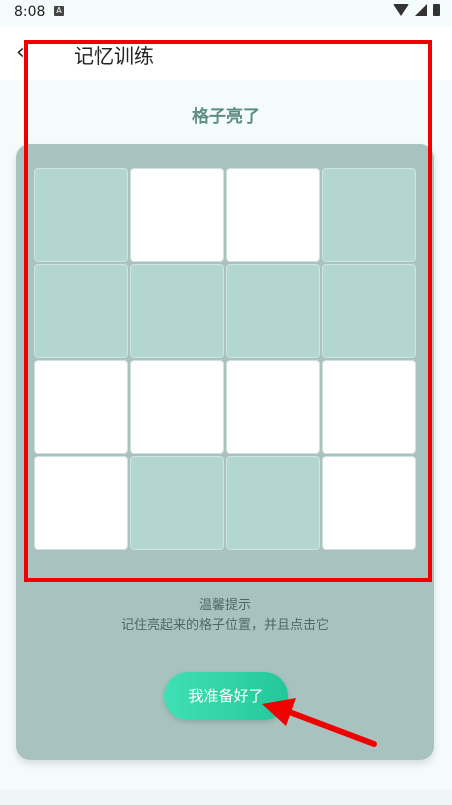 This screenshot has height=805, width=452. What do you see at coordinates (30, 12) in the screenshot?
I see `status-time: 8:08` at bounding box center [30, 12].